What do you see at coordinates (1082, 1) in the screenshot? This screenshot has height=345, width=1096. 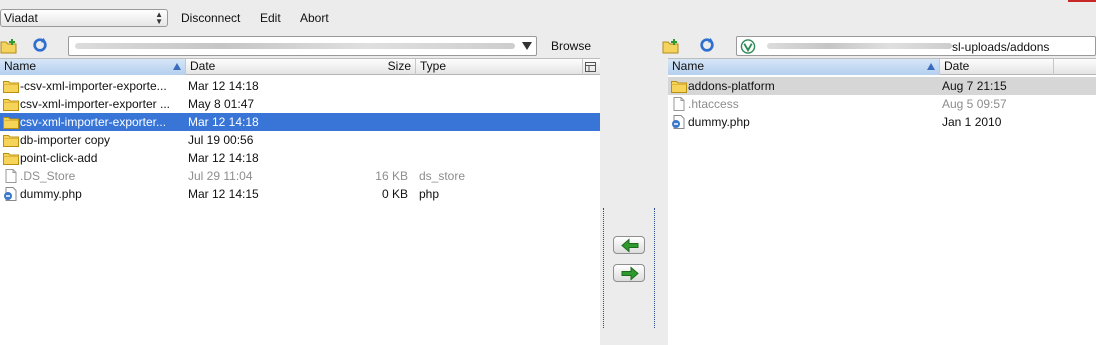 I see `window-edge-mark` at bounding box center [1082, 1].